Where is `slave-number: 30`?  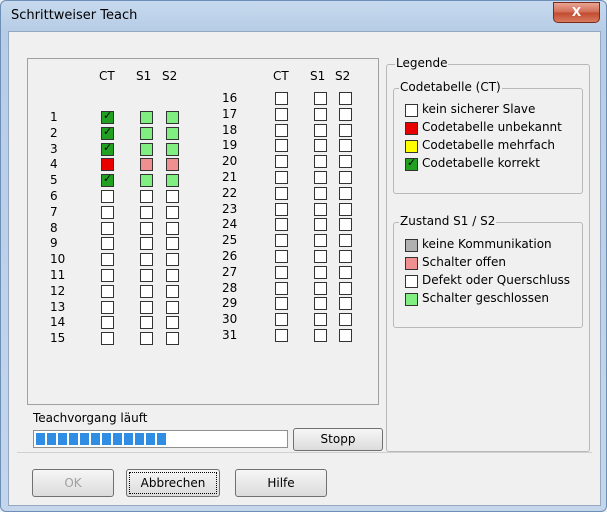
slave-number: 30 is located at coordinates (230, 319).